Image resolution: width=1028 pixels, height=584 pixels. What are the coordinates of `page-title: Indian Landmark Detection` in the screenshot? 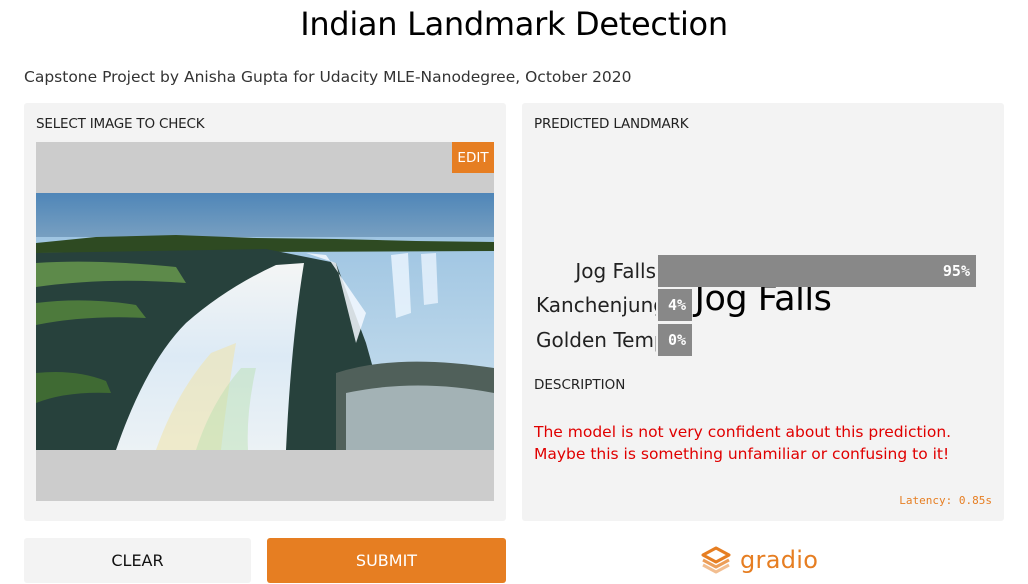 It's located at (514, 24).